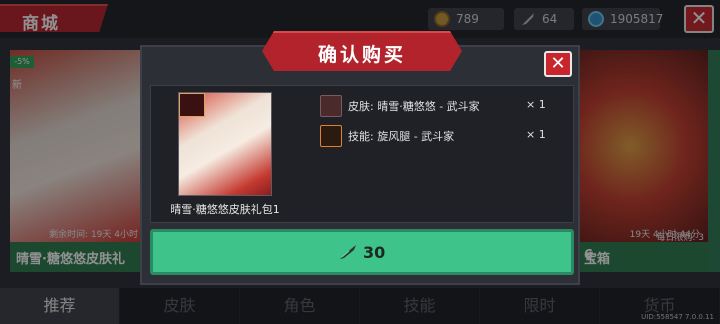 This screenshot has height=324, width=720. Describe the element at coordinates (558, 64) in the screenshot. I see `dialog-close-button: ✕` at that location.